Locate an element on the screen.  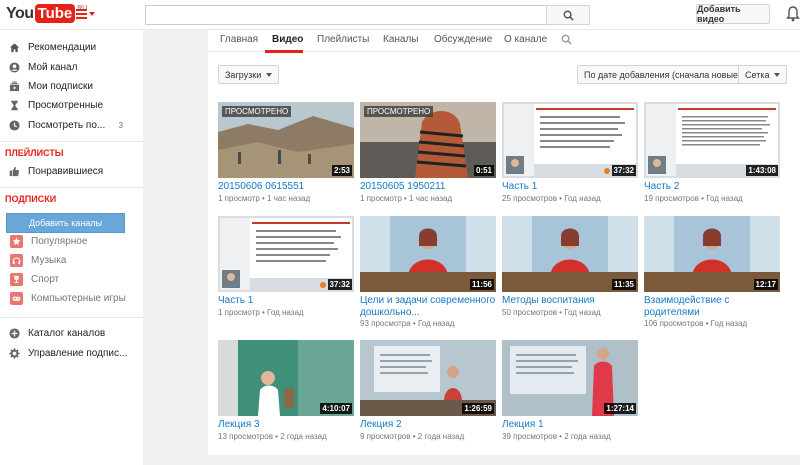
video-duration: 2:53 is located at coordinates (341, 170).